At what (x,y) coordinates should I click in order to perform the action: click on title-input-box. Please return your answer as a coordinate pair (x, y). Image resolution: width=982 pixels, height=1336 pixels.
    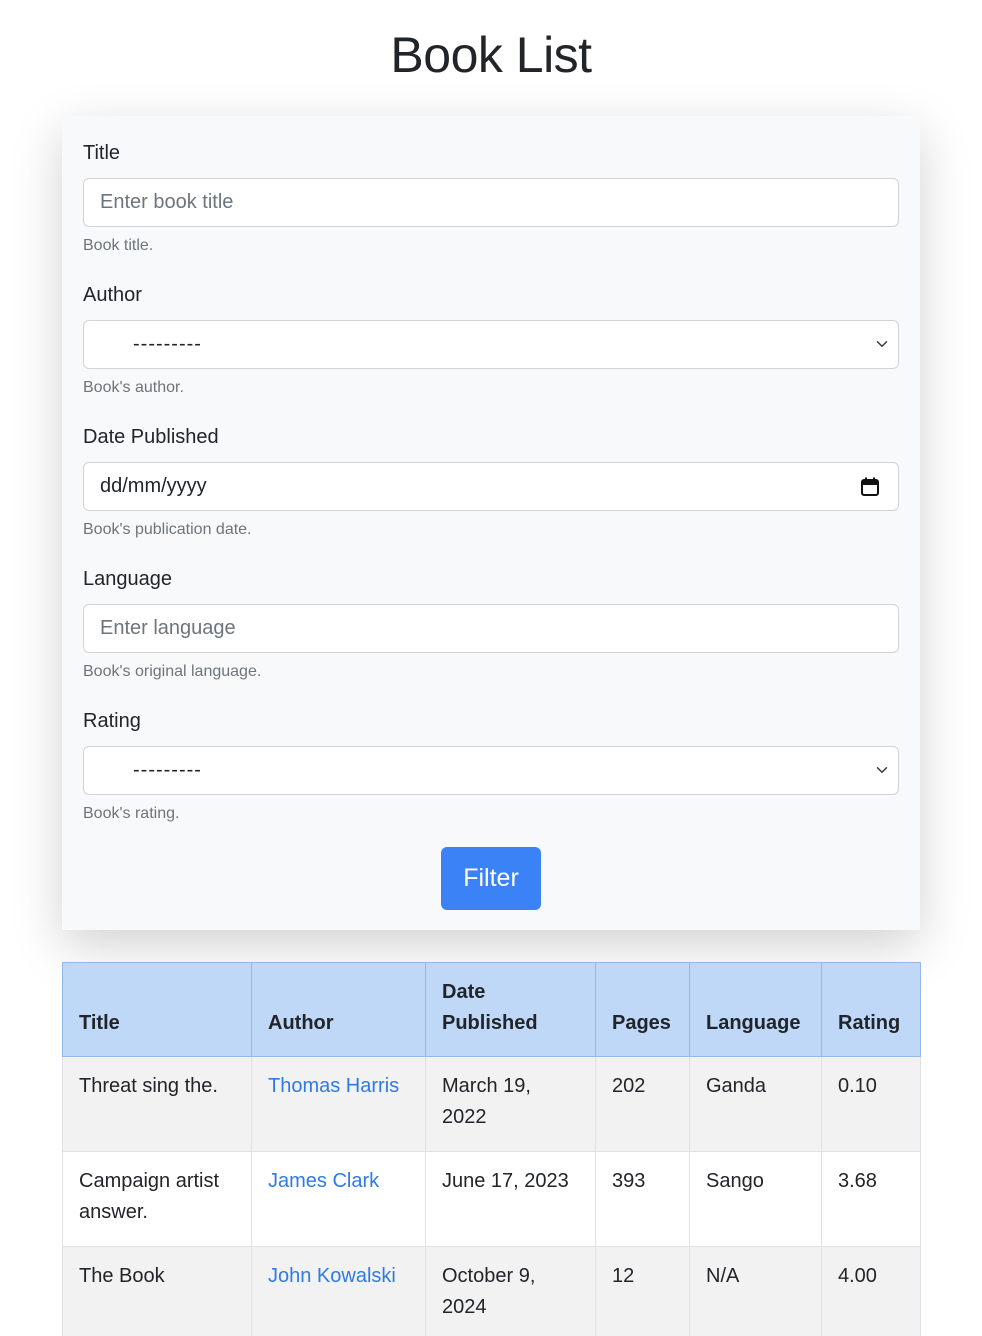
    Looking at the image, I should click on (491, 202).